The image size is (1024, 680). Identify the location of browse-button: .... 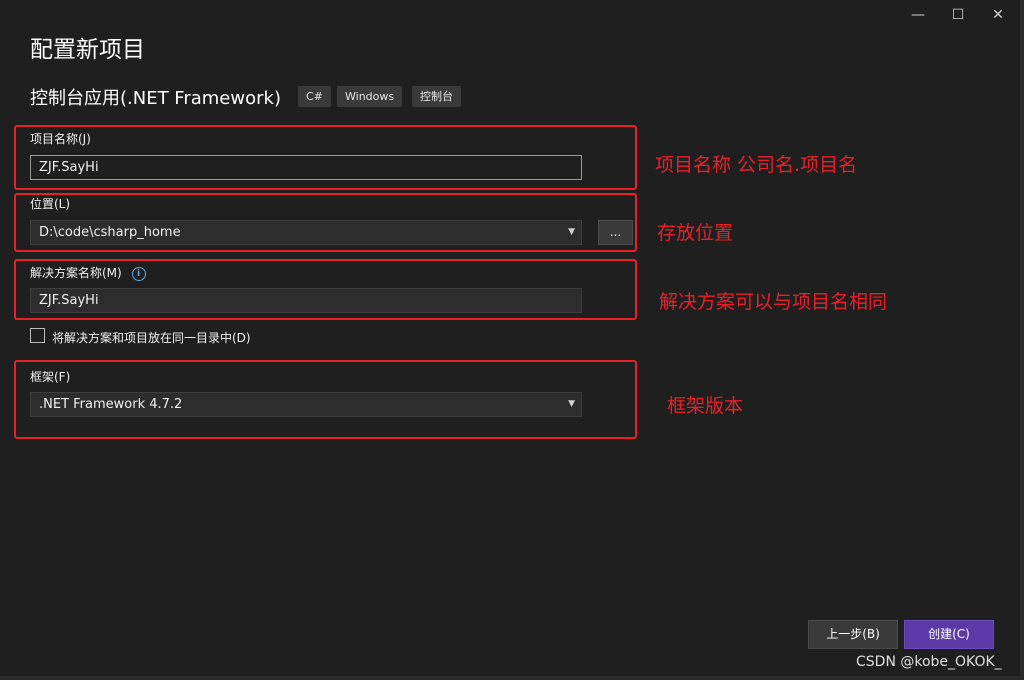
(615, 232).